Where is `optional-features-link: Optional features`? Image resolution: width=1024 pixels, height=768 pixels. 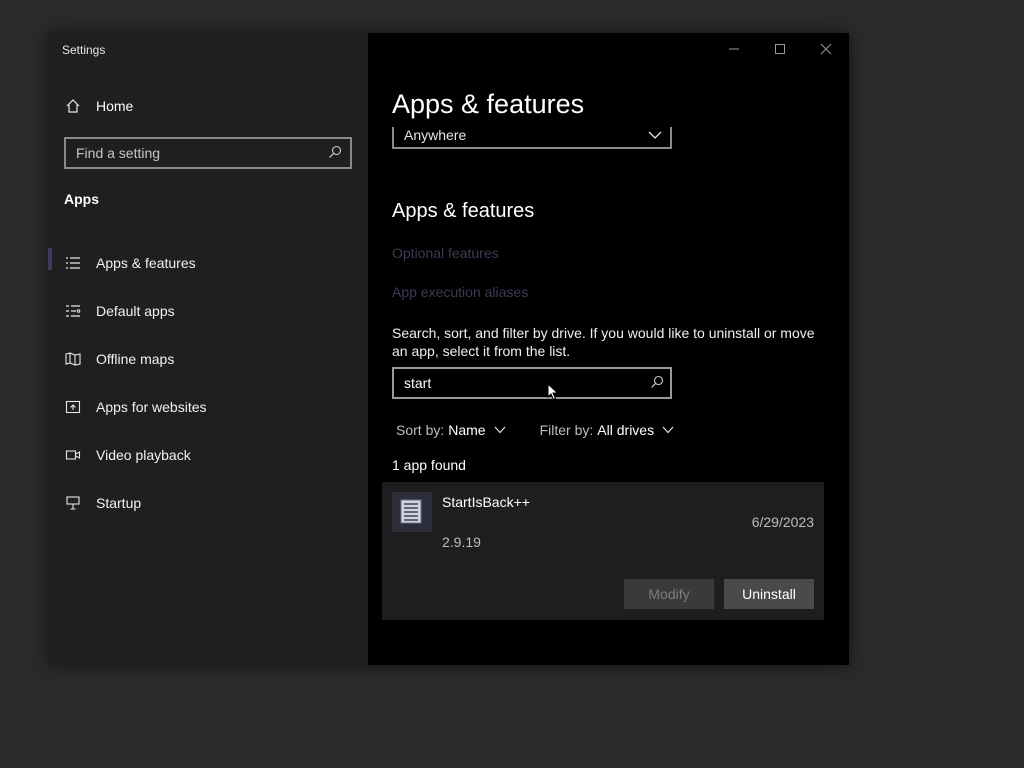 optional-features-link: Optional features is located at coordinates (445, 253).